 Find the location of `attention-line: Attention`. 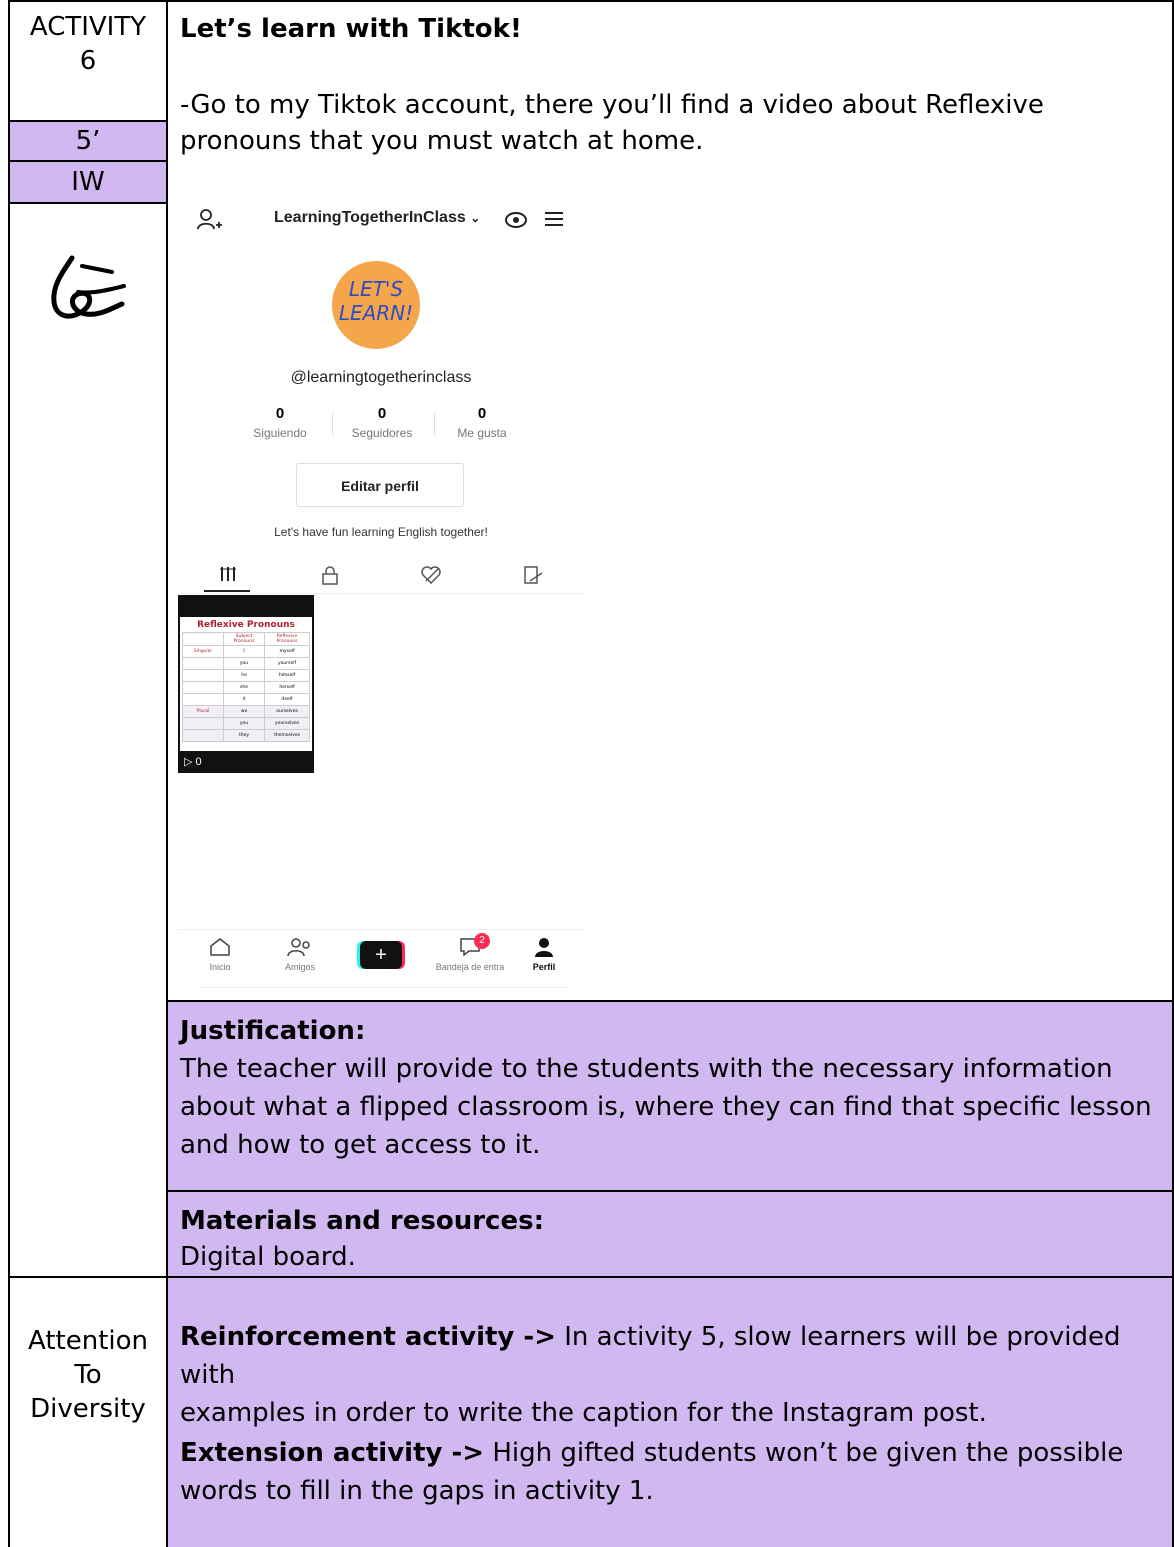

attention-line: Attention is located at coordinates (88, 1341).